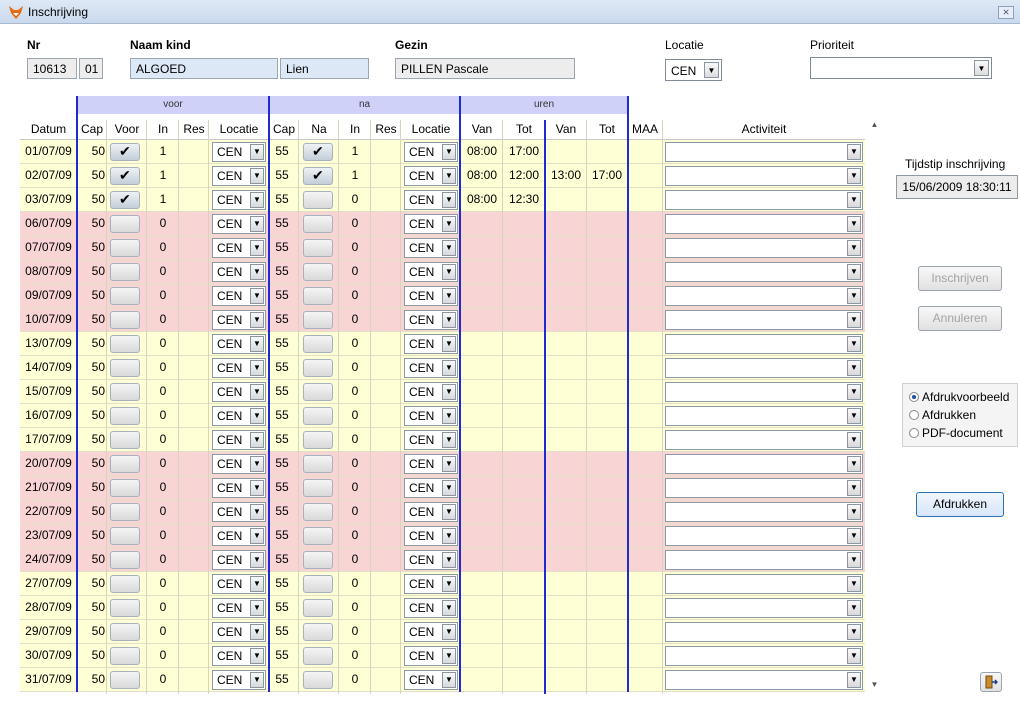 This screenshot has height=711, width=1020. What do you see at coordinates (485, 68) in the screenshot?
I see `gezin-field: PILLEN Pascale` at bounding box center [485, 68].